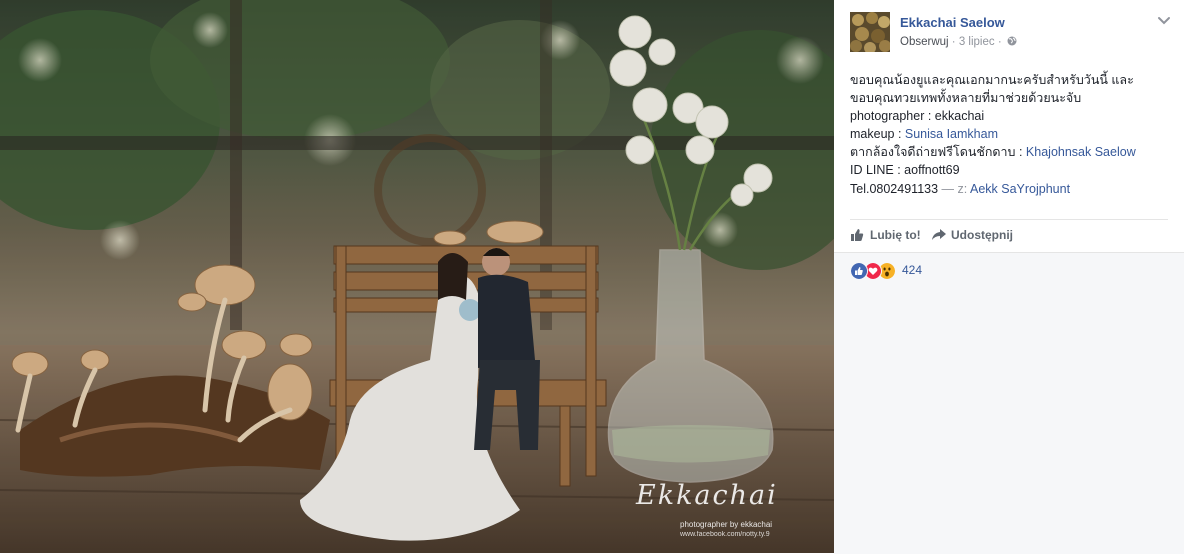  Describe the element at coordinates (726, 524) in the screenshot. I see `watermark-credit: photographer by ekkachai` at that location.